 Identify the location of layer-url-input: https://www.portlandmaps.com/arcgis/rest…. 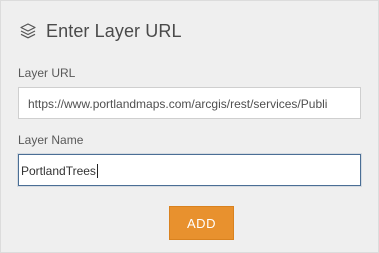
(189, 103).